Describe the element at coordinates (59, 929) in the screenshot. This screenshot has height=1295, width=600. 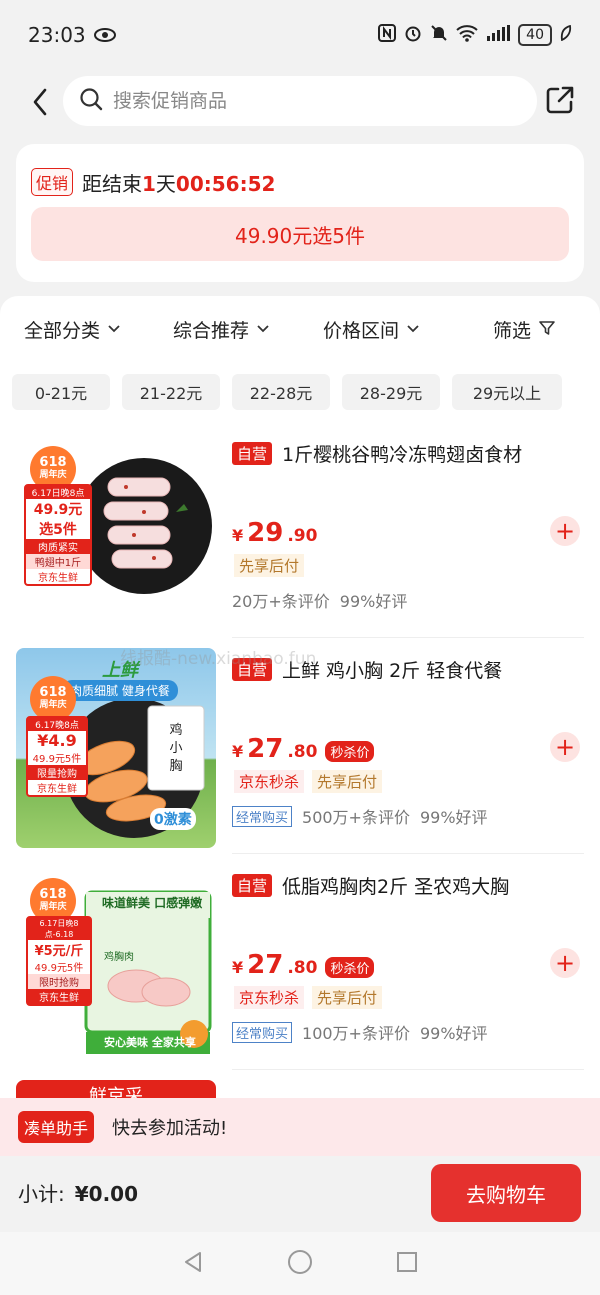
I see `image-promo-date: 6.17日晚8点-6.18` at that location.